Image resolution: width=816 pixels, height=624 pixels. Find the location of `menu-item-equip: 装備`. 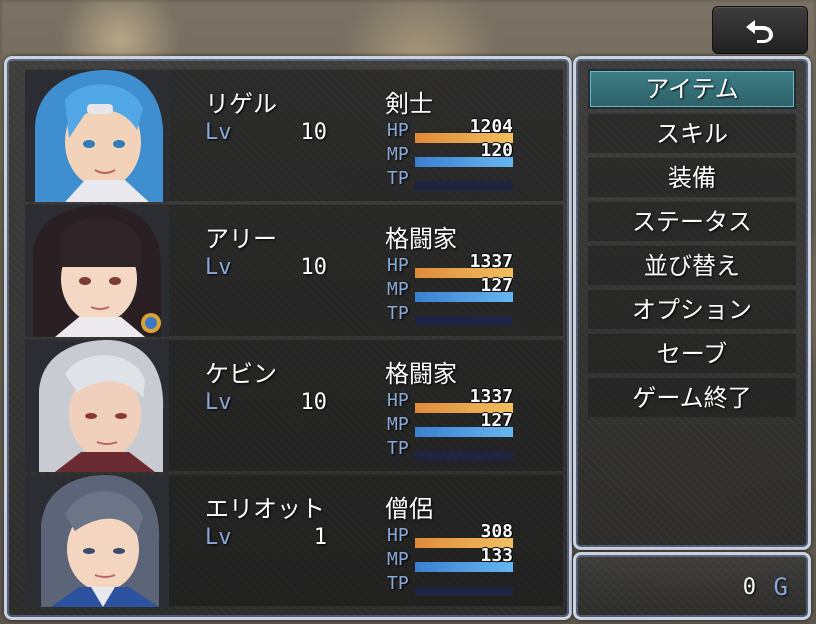

menu-item-equip: 装備 is located at coordinates (692, 177).